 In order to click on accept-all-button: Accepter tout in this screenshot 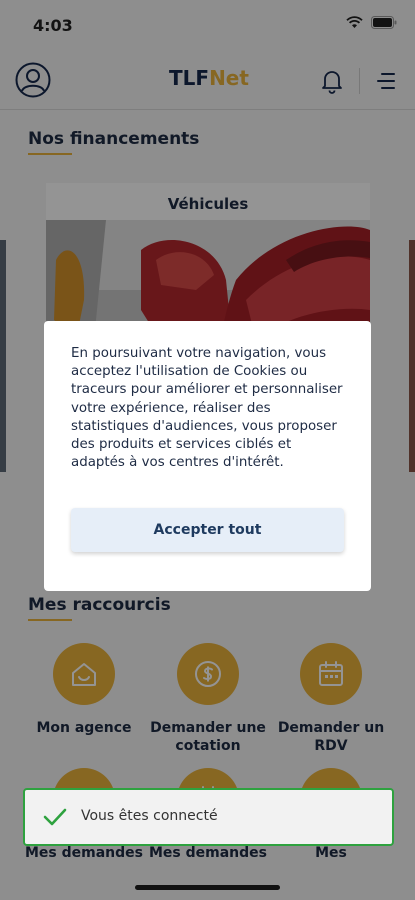, I will do `click(207, 530)`.